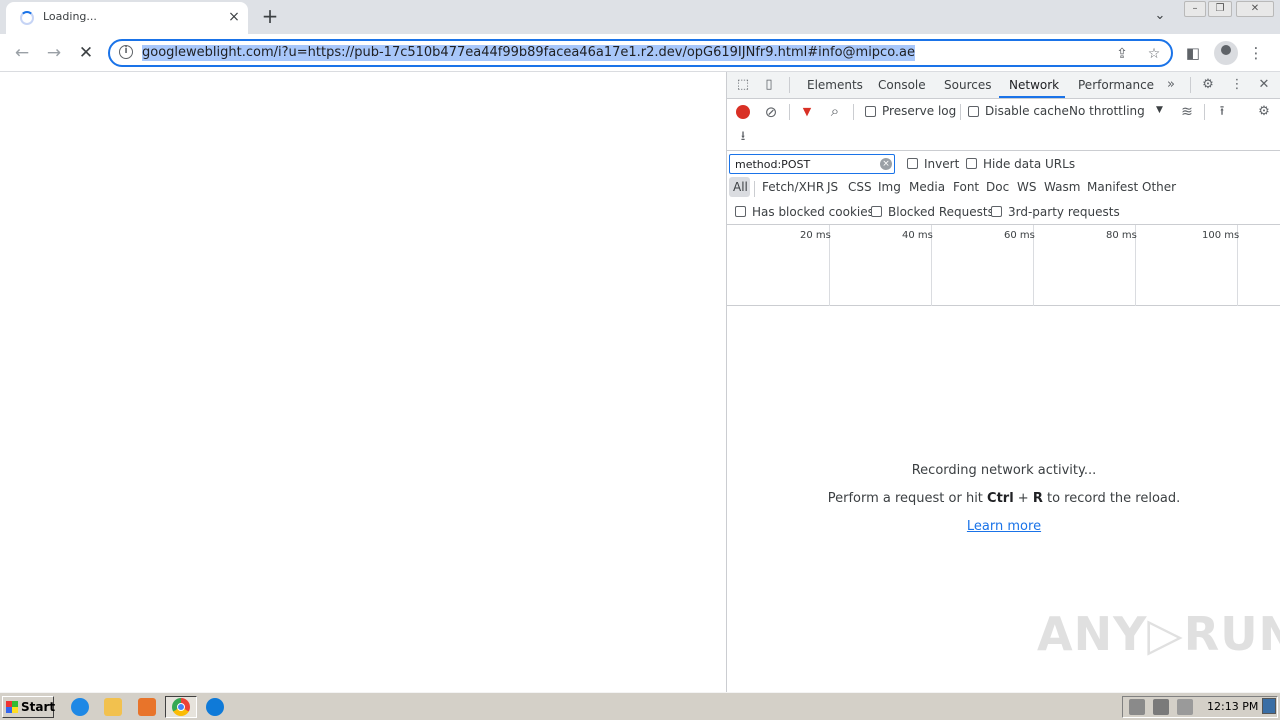  Describe the element at coordinates (54, 53) in the screenshot. I see `forward-button: →` at that location.